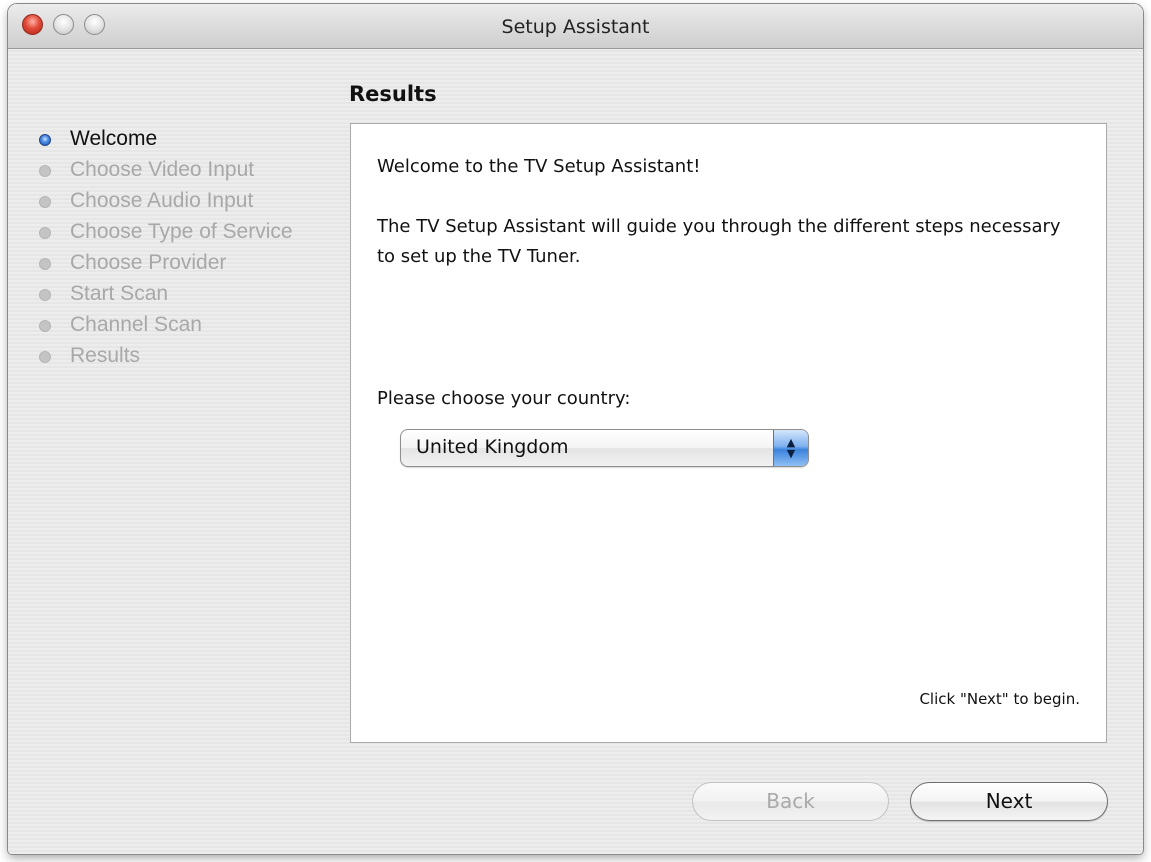  What do you see at coordinates (136, 324) in the screenshot?
I see `step-label: Channel Scan` at bounding box center [136, 324].